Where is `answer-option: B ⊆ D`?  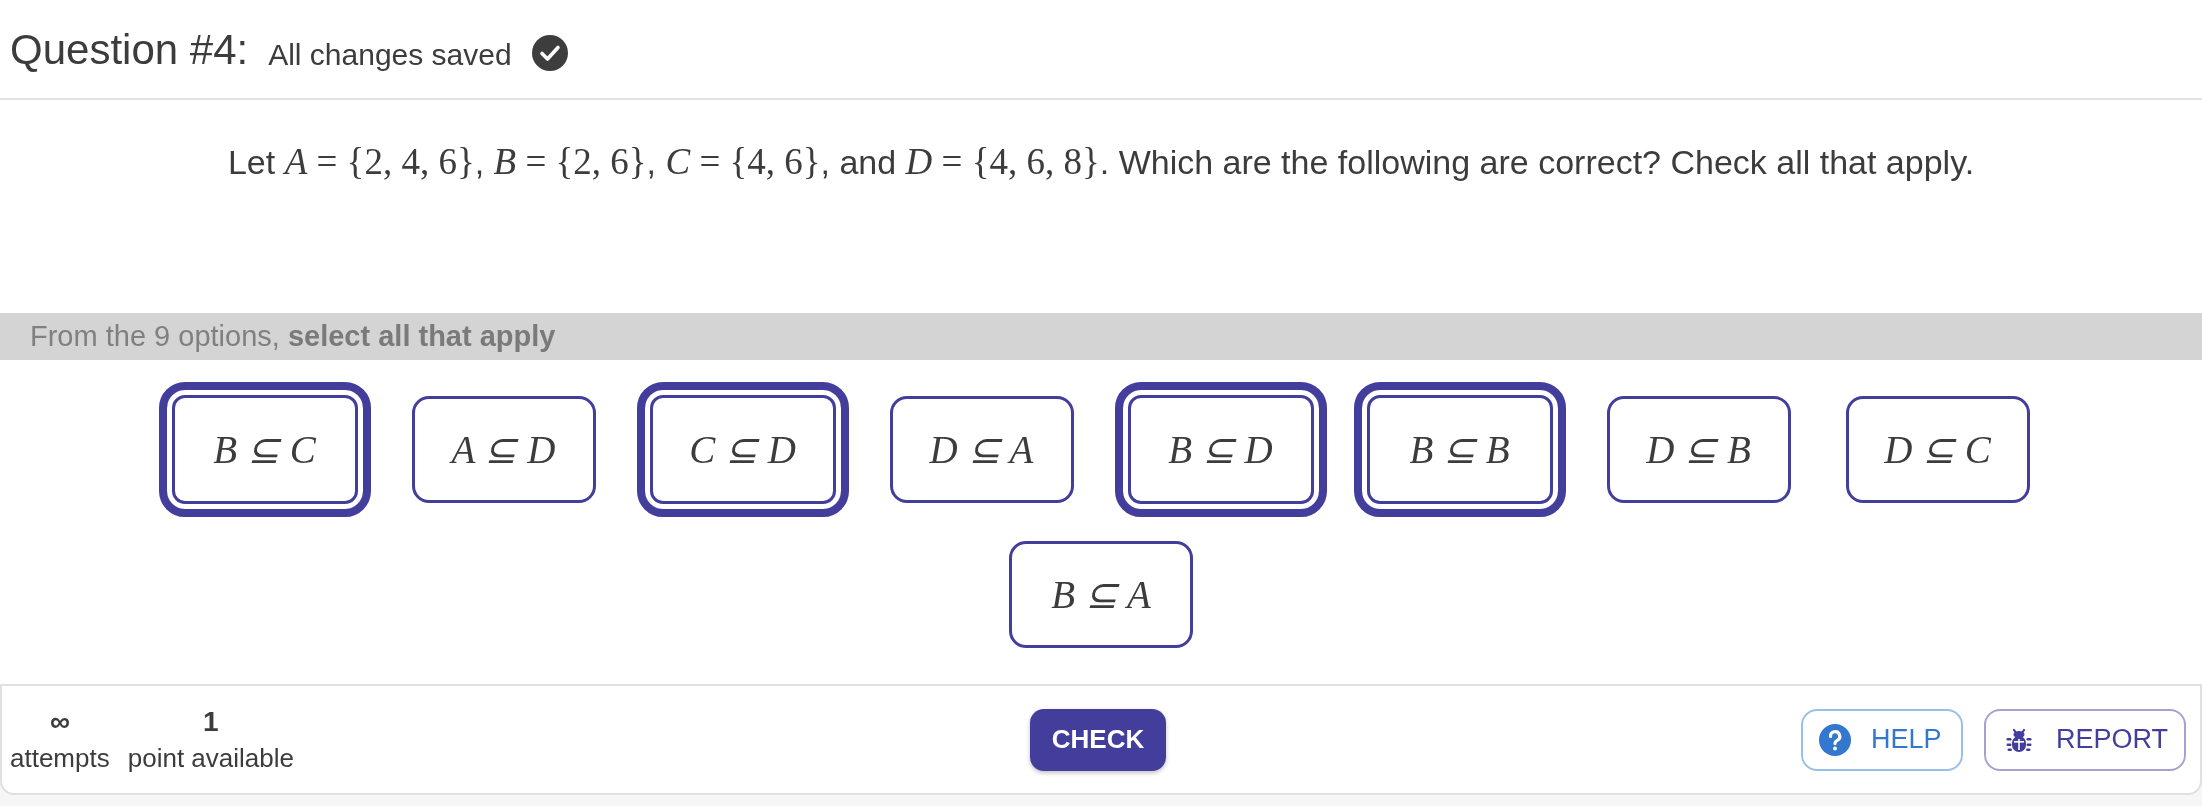 answer-option: B ⊆ D is located at coordinates (1220, 449).